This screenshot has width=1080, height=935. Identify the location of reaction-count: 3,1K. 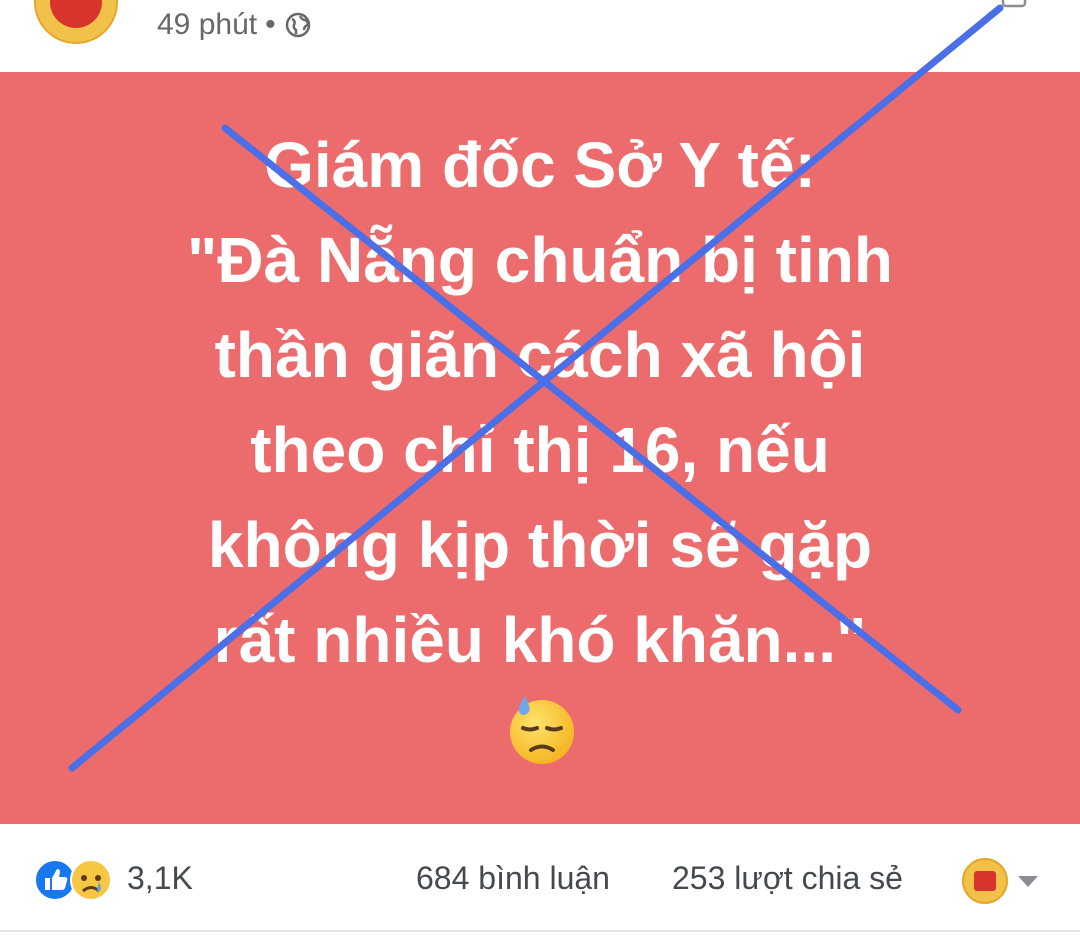
(160, 878).